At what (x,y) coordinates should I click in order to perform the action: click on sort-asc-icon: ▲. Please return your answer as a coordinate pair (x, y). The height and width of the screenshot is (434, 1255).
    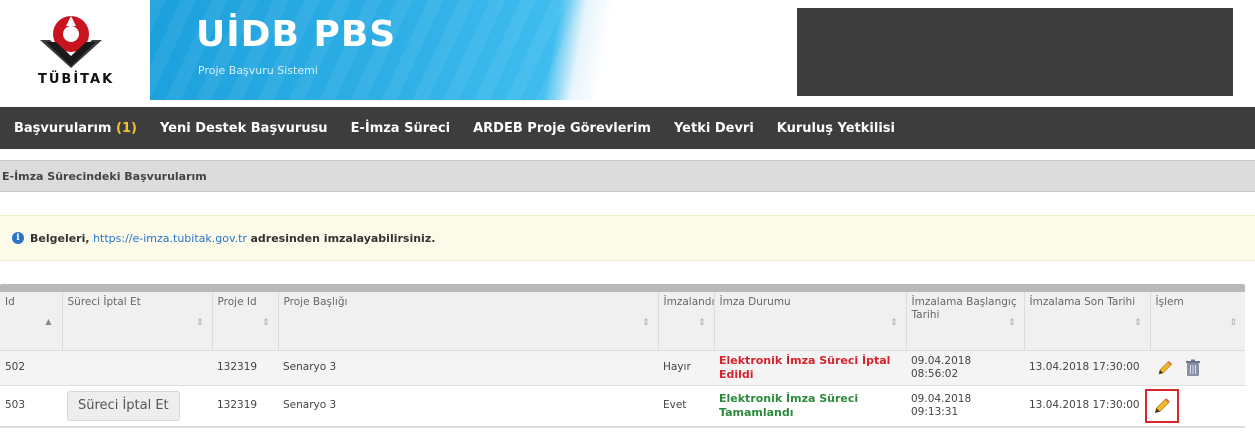
    Looking at the image, I should click on (48, 321).